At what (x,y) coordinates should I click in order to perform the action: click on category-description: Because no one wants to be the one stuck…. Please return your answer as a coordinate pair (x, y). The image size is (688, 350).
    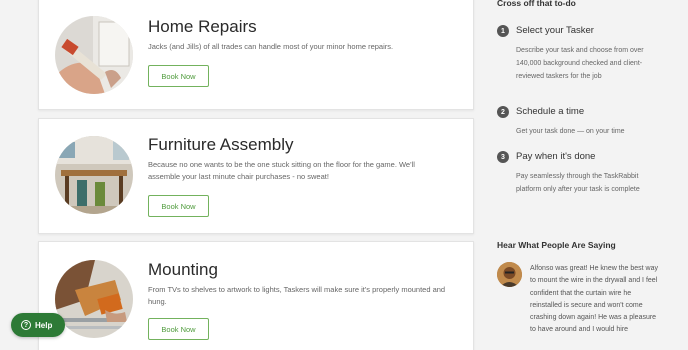
    Looking at the image, I should click on (281, 170).